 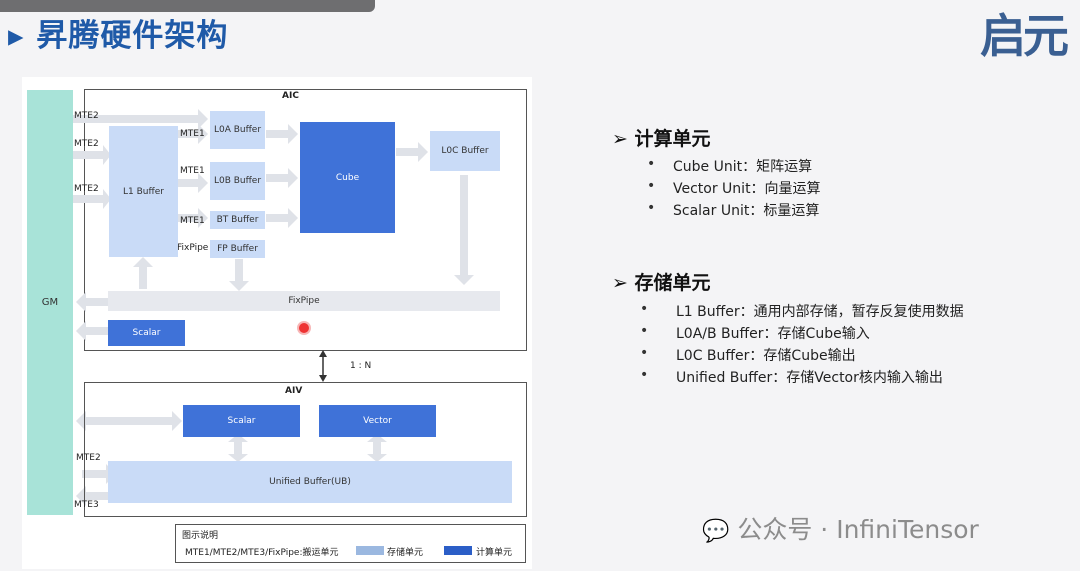 I want to click on compute-item: Vector Unit：向量运算, so click(x=747, y=189).